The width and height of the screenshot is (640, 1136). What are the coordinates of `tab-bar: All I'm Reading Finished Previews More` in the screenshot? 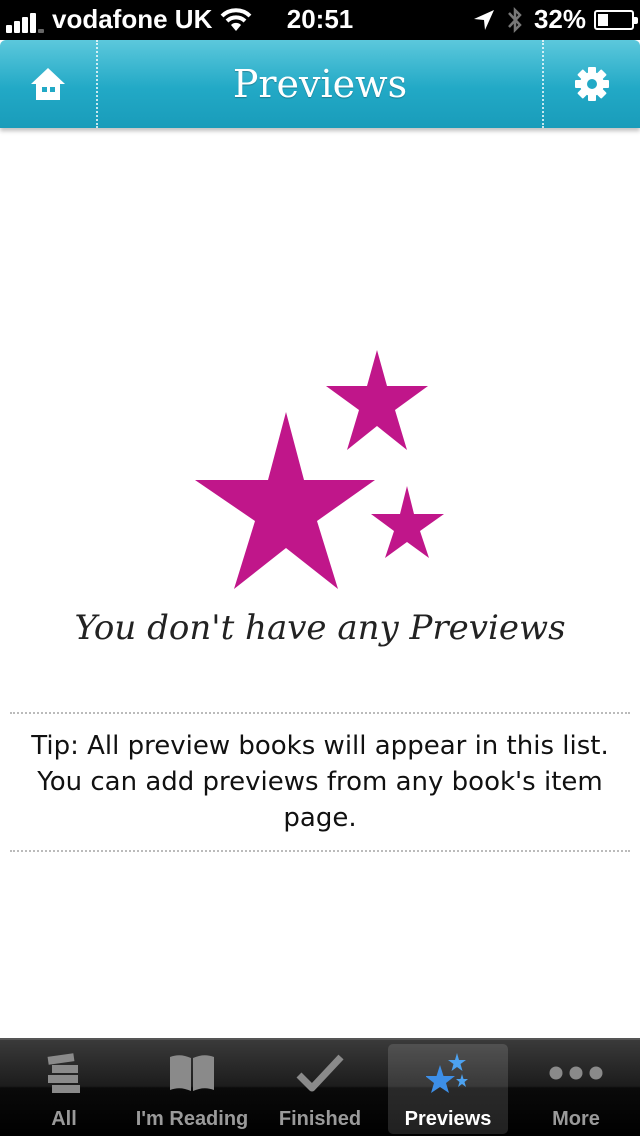 It's located at (320, 1087).